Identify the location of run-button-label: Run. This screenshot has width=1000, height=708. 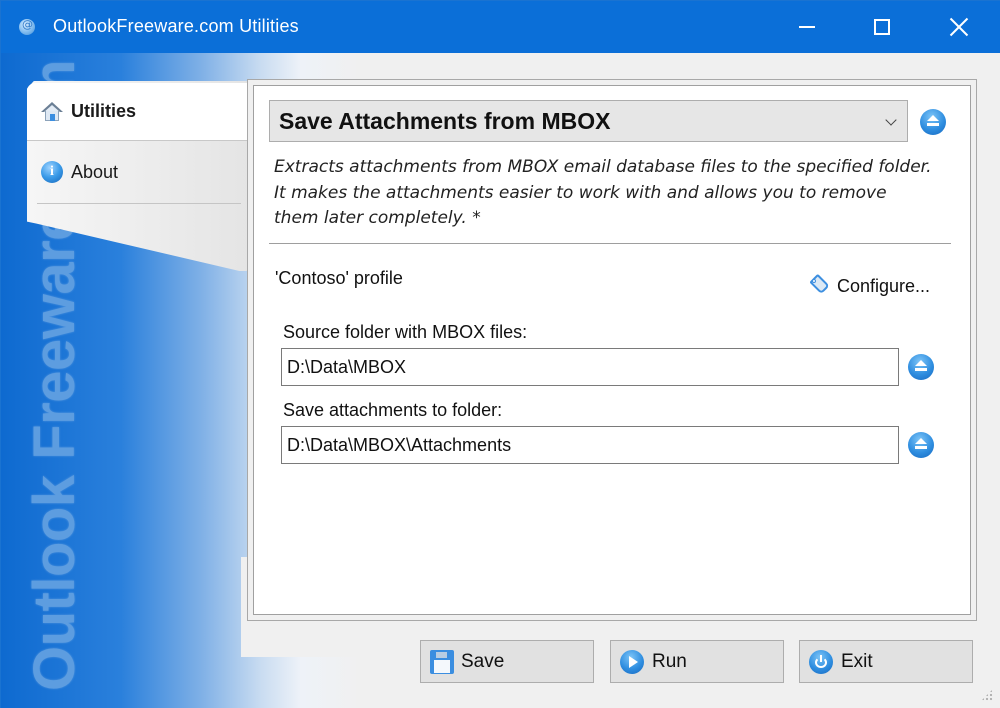
(669, 661).